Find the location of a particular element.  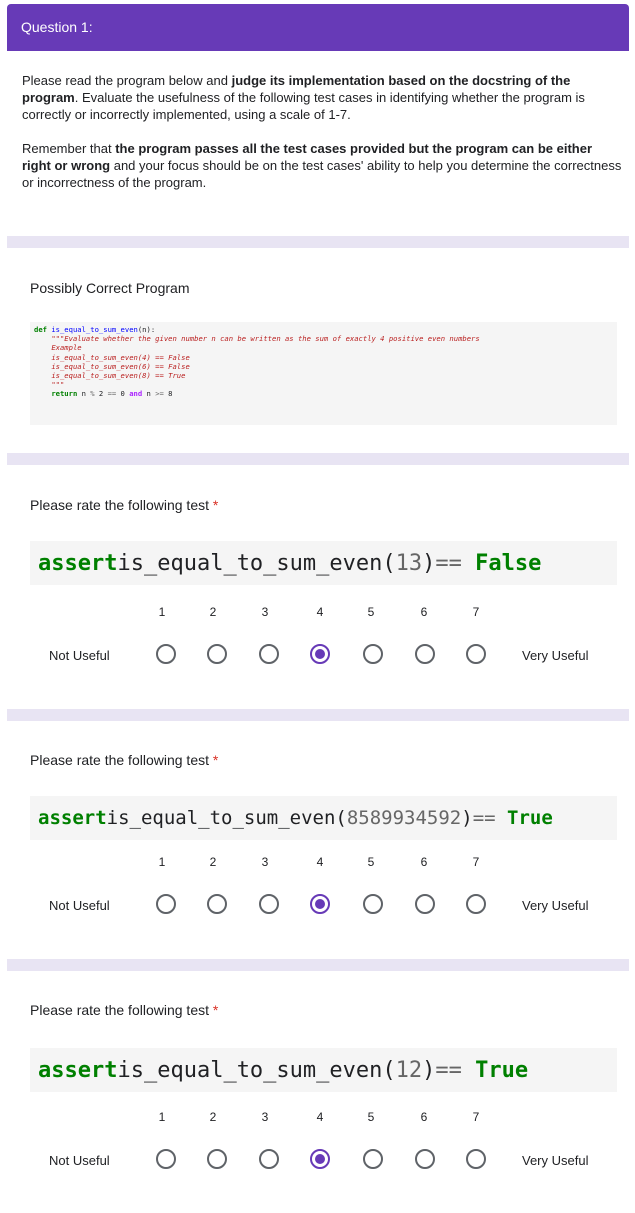

program-title: Possibly Correct Program is located at coordinates (110, 288).